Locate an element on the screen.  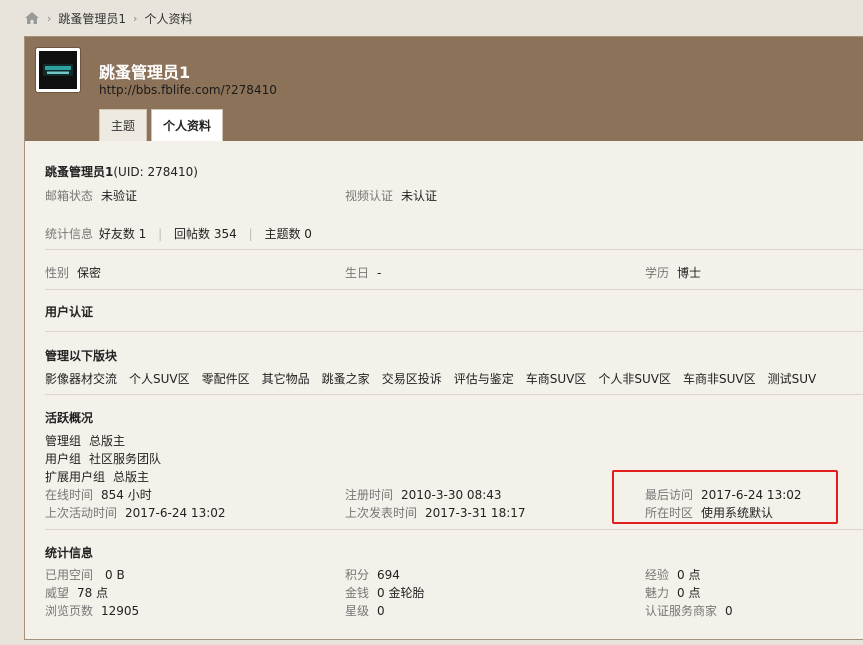
points-label: 积分 is located at coordinates (357, 575).